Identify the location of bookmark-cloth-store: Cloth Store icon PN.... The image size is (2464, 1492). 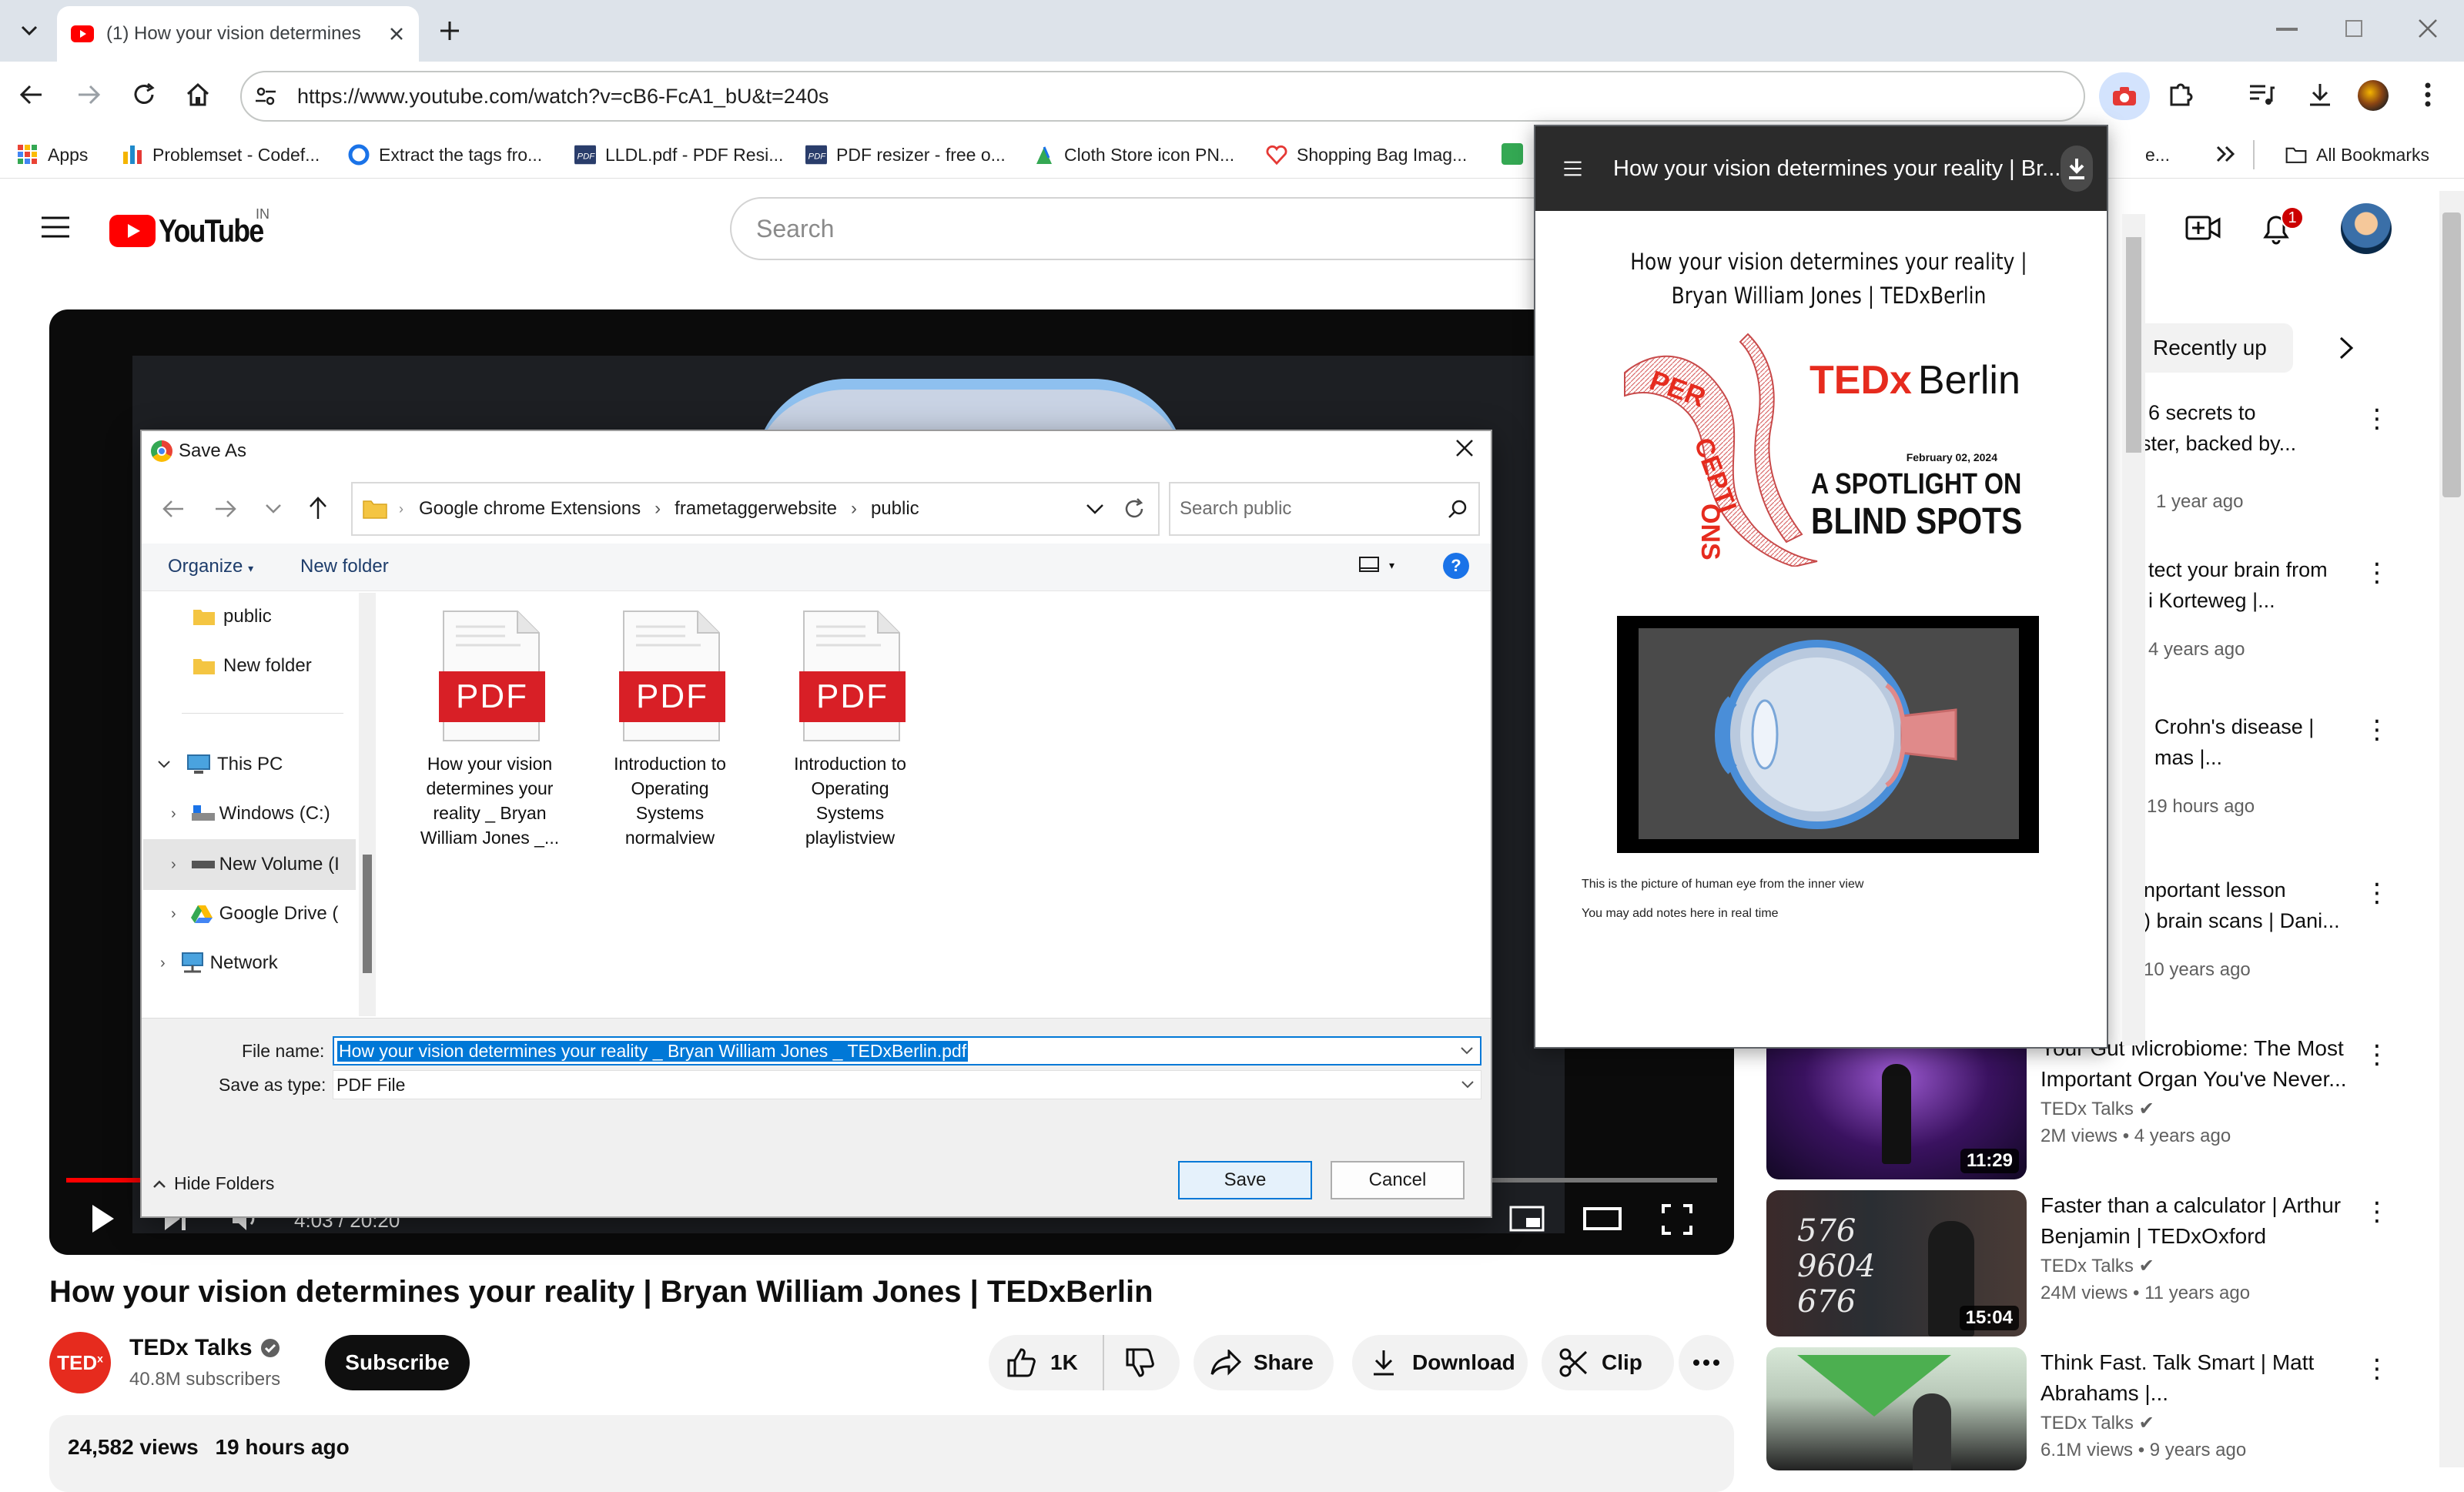
(1133, 155).